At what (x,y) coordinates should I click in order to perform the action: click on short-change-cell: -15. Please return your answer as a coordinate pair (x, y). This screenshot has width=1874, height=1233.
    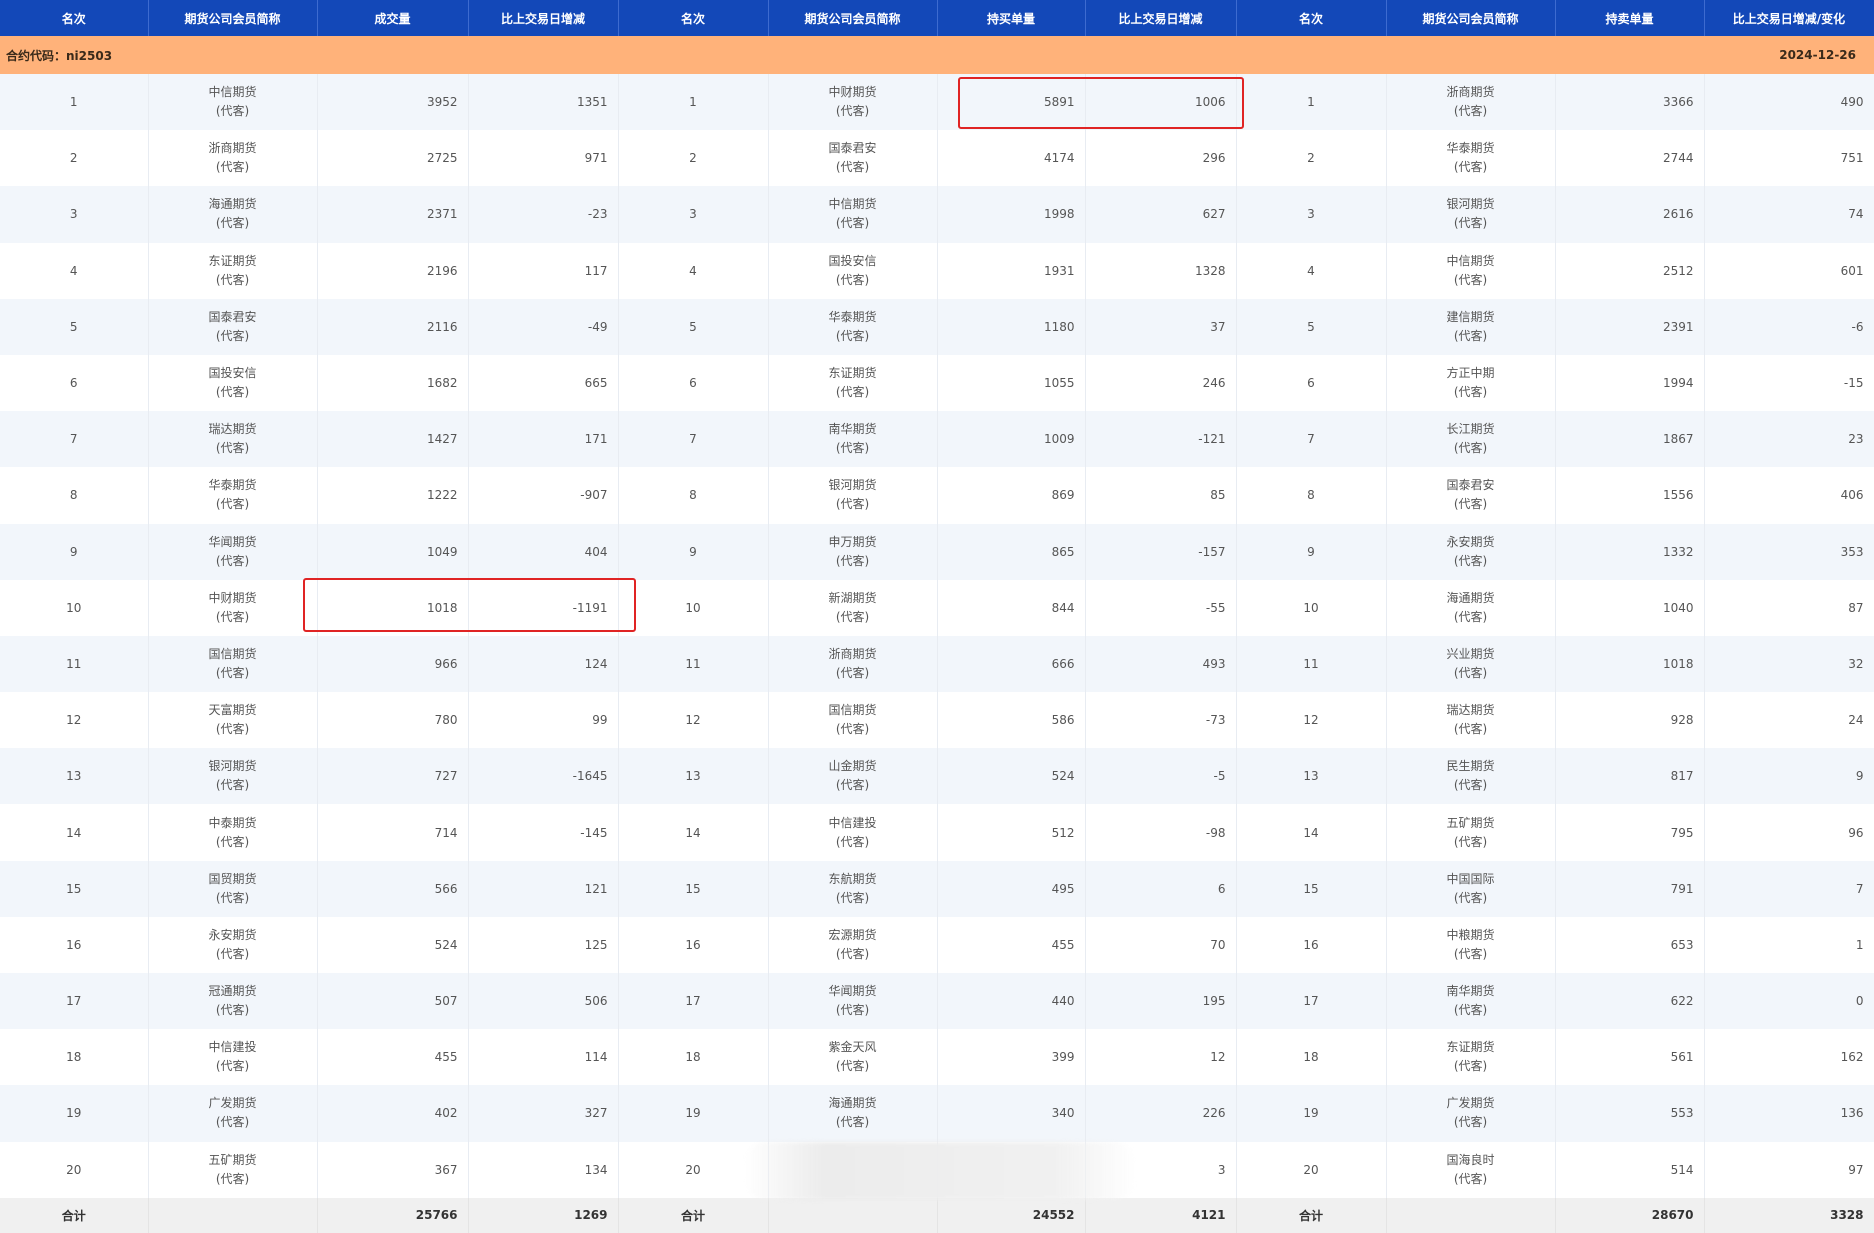
    Looking at the image, I should click on (1789, 383).